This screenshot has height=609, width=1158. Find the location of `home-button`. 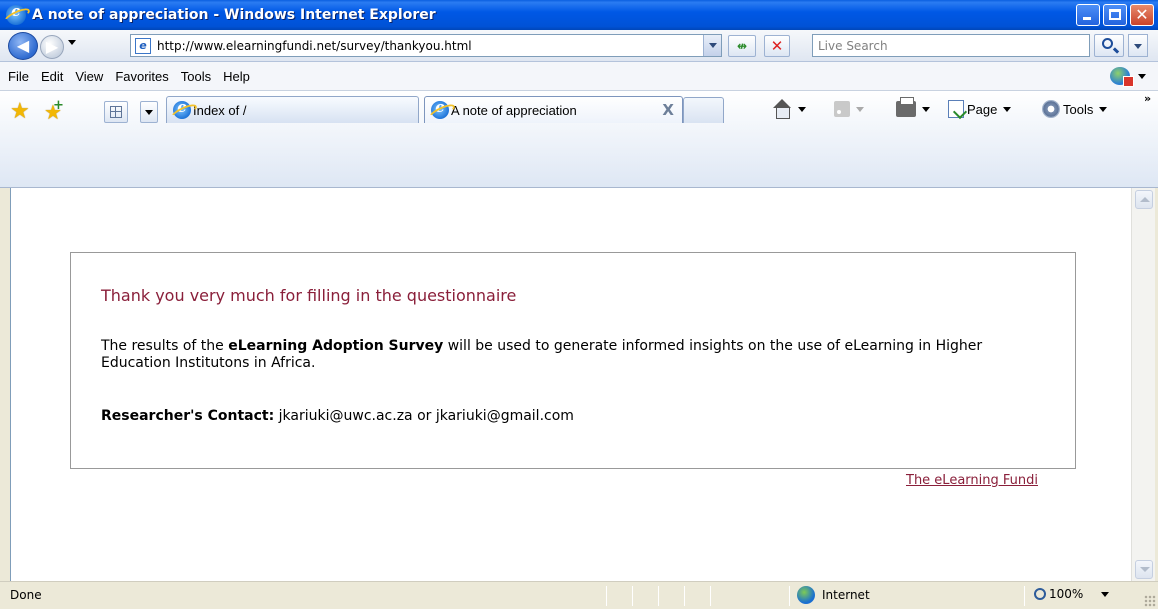

home-button is located at coordinates (789, 109).